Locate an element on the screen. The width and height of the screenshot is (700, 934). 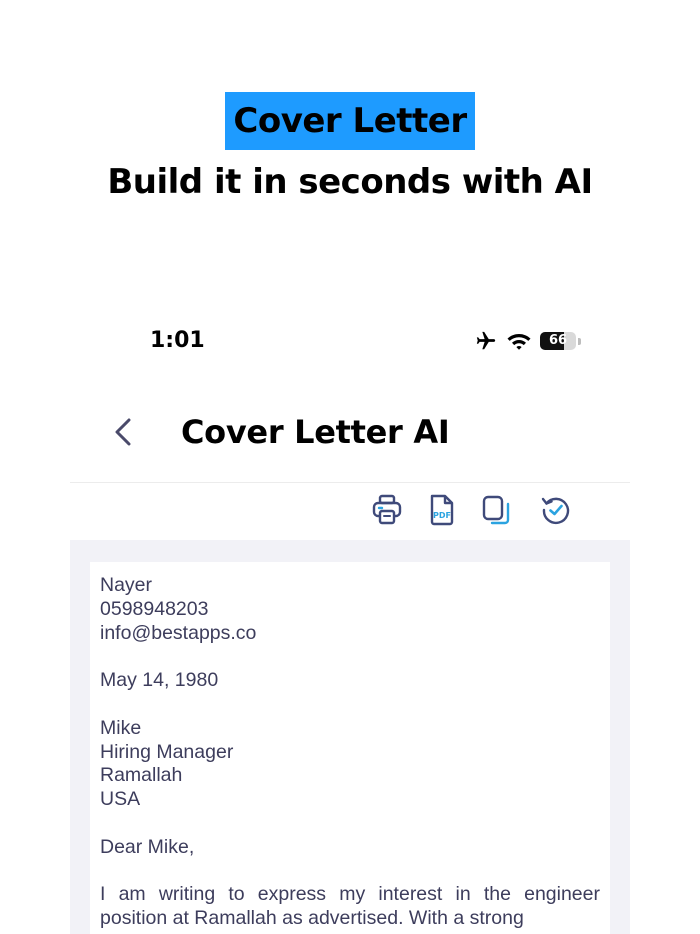
promo-title-text: Cover Letter is located at coordinates (350, 121).